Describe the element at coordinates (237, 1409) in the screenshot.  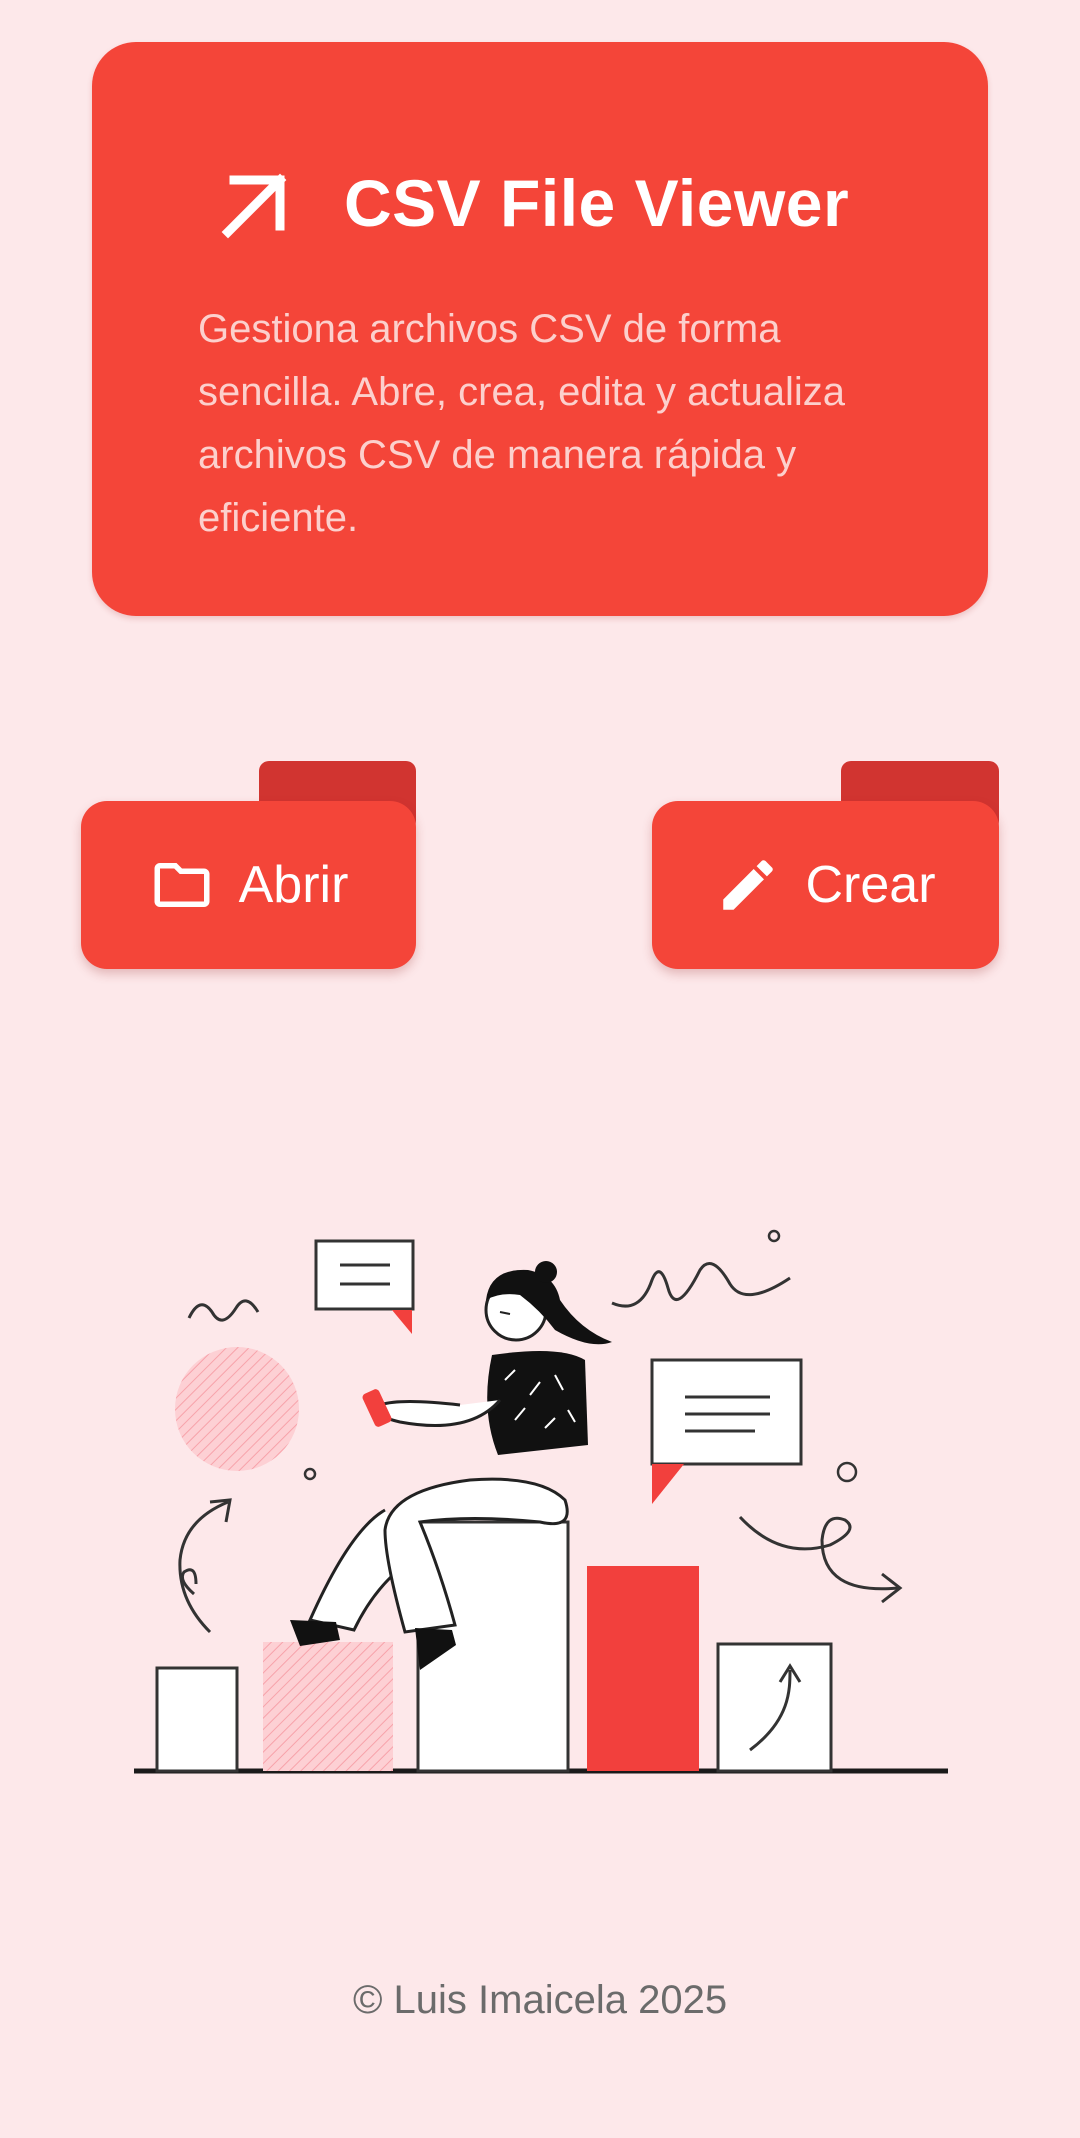
I see `hatched-circle` at that location.